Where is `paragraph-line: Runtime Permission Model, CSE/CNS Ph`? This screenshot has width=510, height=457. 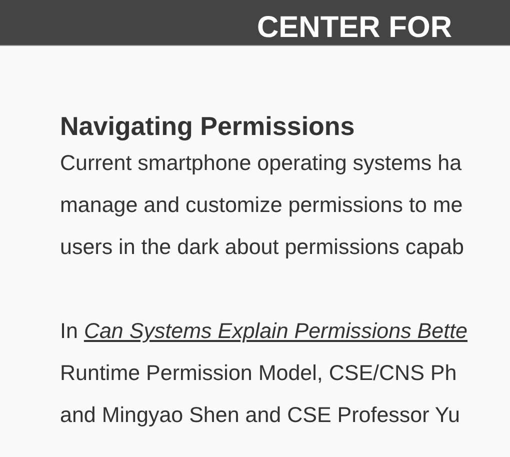 paragraph-line: Runtime Permission Model, CSE/CNS Ph is located at coordinates (258, 373).